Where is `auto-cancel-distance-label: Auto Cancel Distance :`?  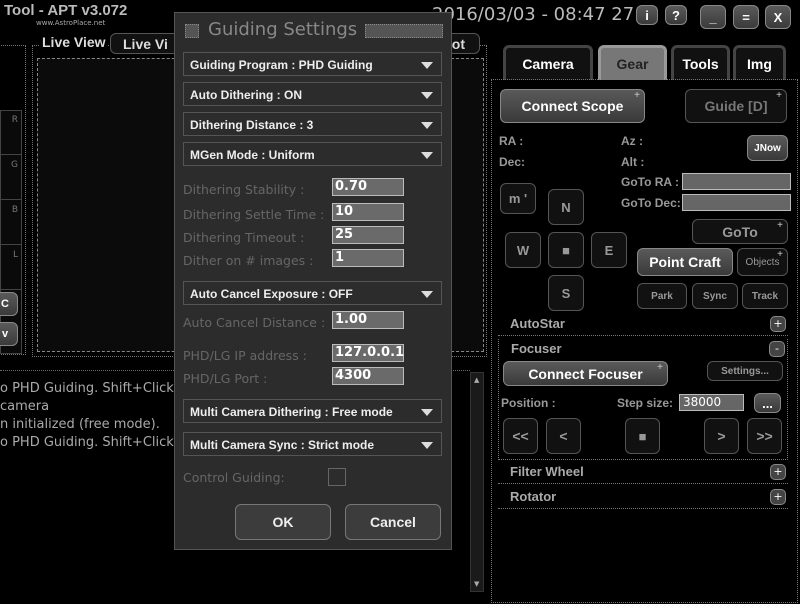
auto-cancel-distance-label: Auto Cancel Distance : is located at coordinates (254, 322).